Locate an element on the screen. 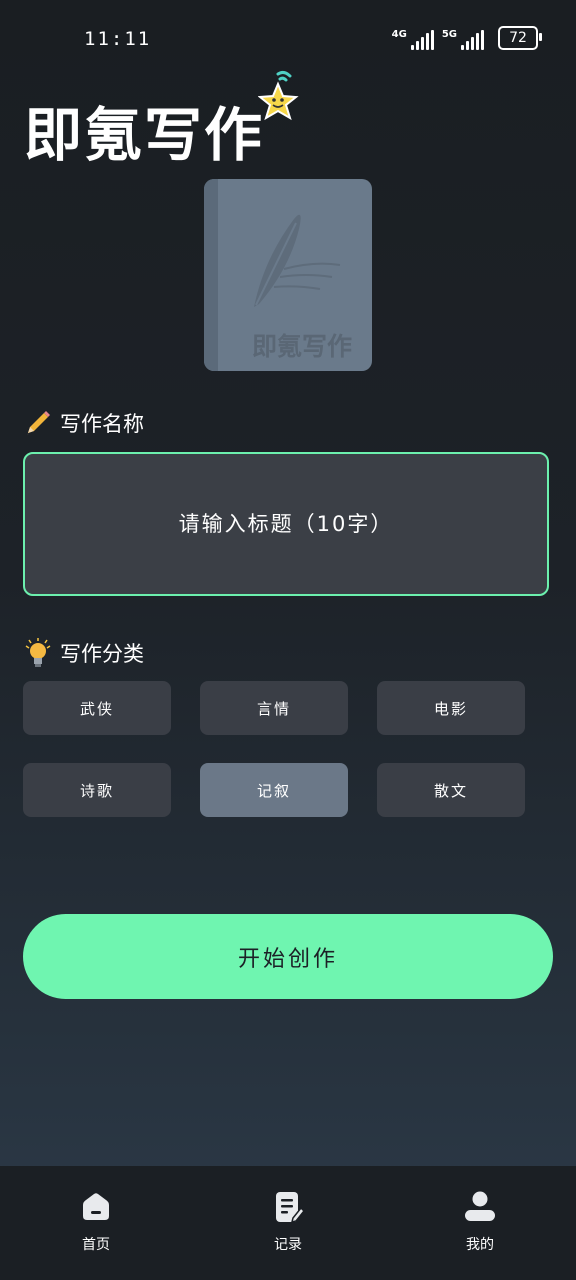 This screenshot has width=576, height=1280. record-icon is located at coordinates (290, 1208).